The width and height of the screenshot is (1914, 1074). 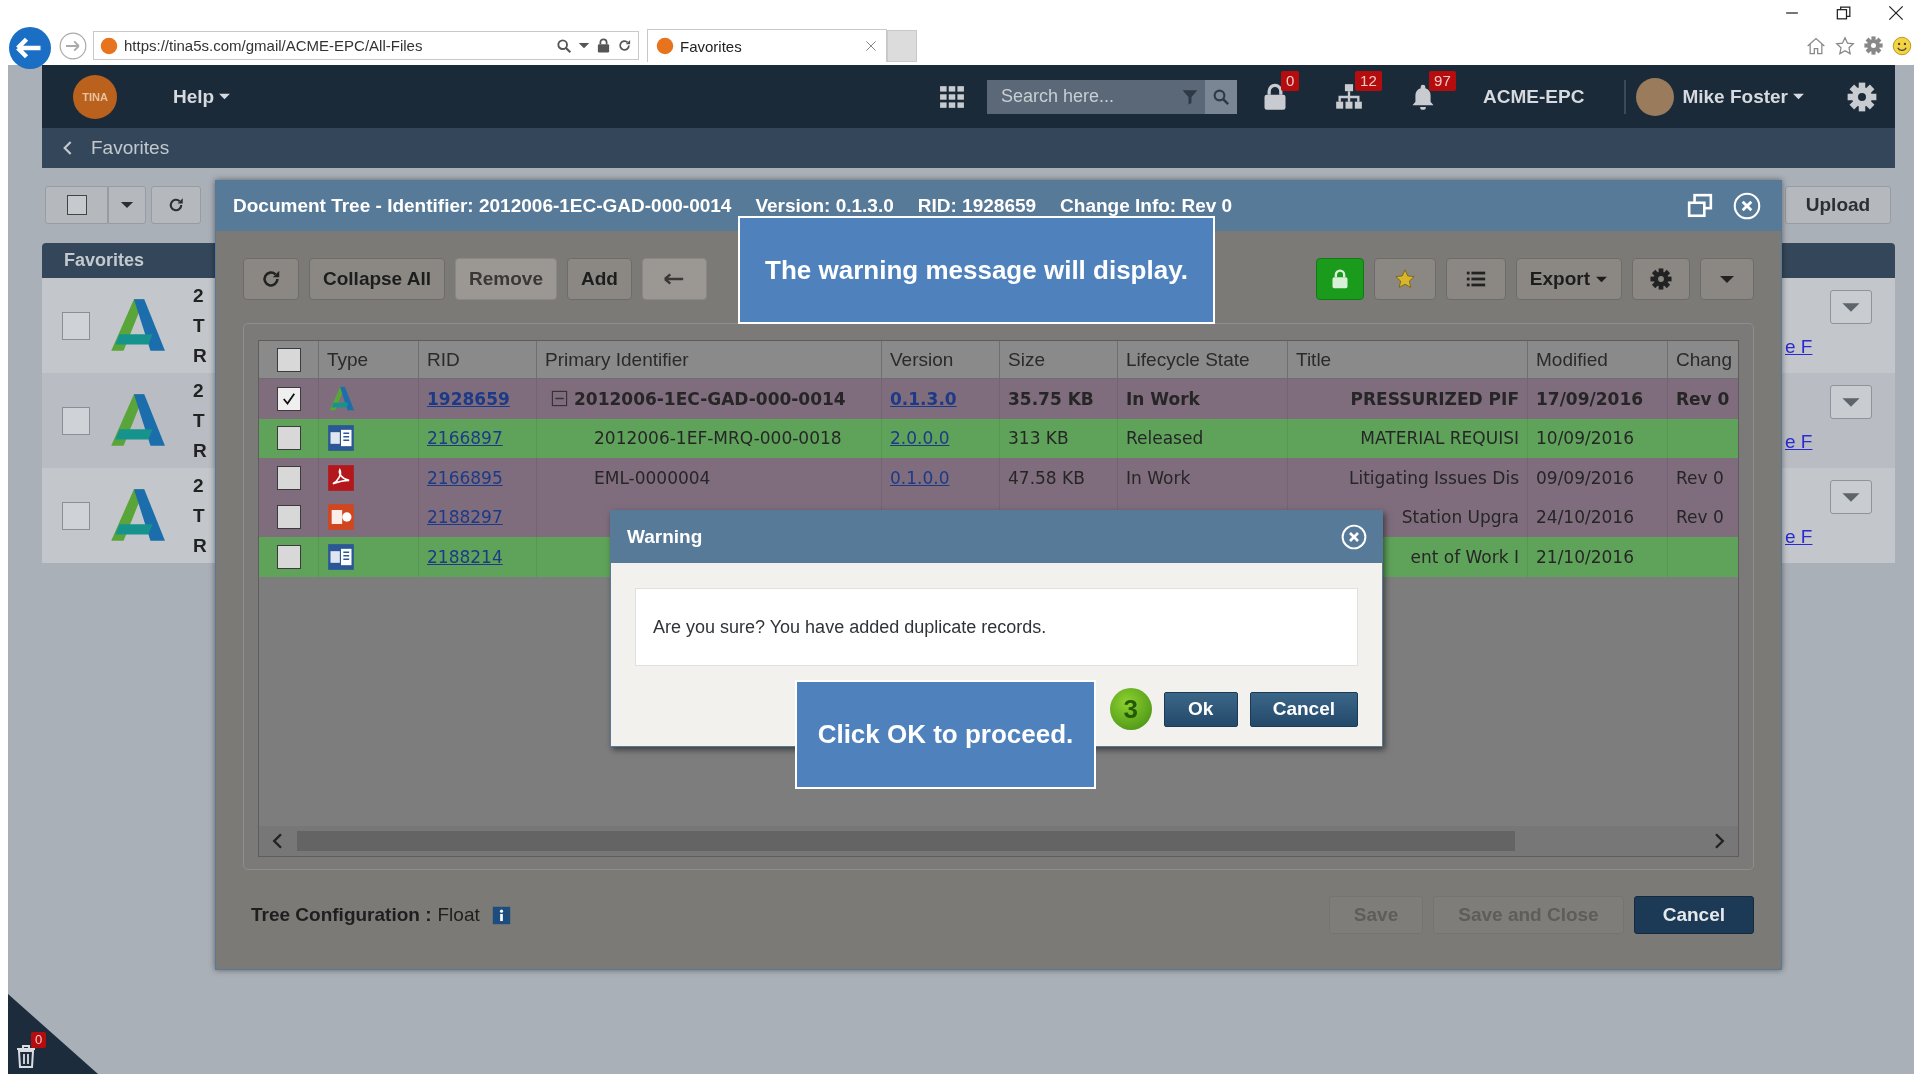 What do you see at coordinates (603, 45) in the screenshot?
I see `lock-icon` at bounding box center [603, 45].